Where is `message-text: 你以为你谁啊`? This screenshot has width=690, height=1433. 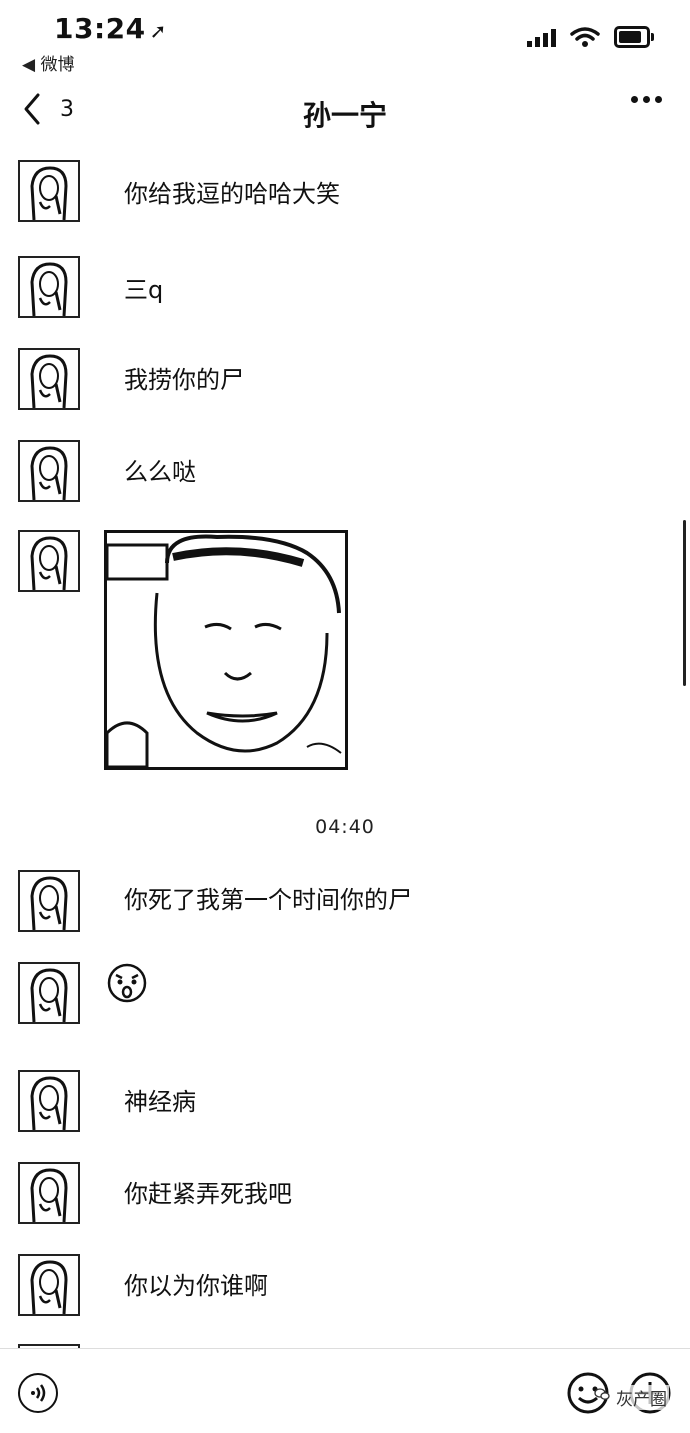
message-text: 你以为你谁啊 is located at coordinates (196, 1286).